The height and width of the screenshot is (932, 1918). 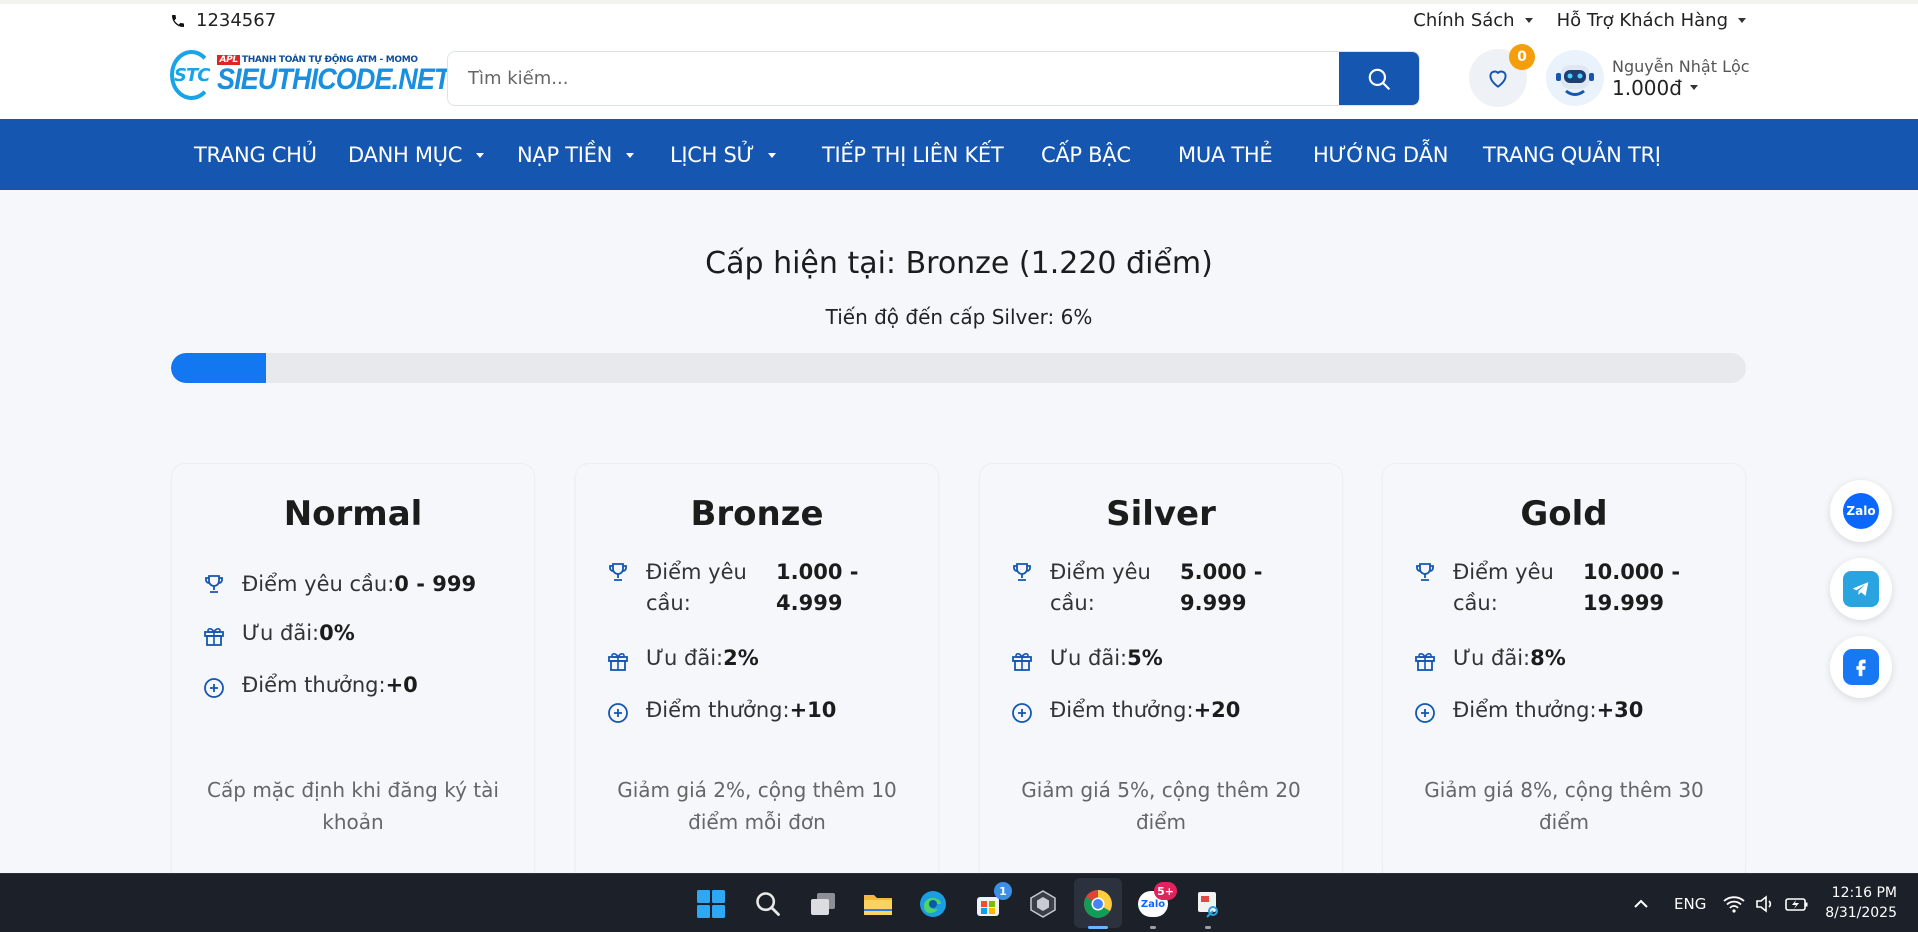 I want to click on zalo-icon: Zalo, so click(x=1861, y=511).